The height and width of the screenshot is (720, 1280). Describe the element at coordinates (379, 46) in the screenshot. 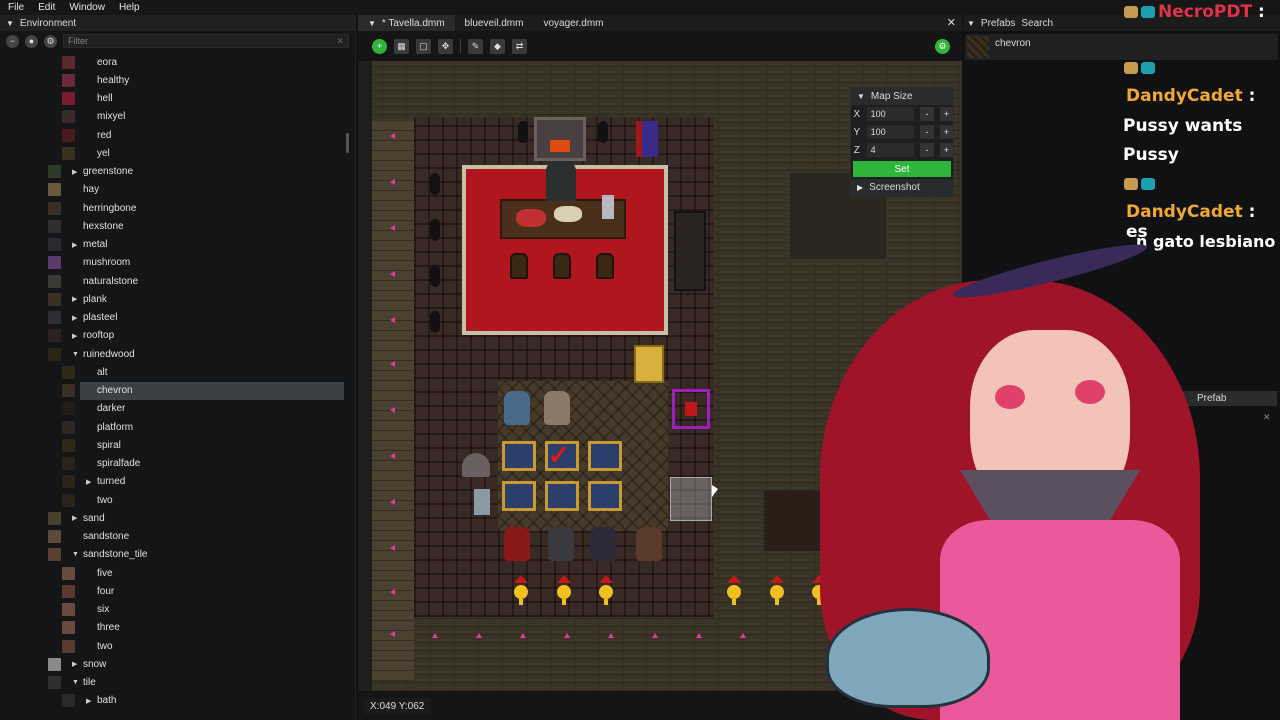

I see `add-icon: +` at that location.